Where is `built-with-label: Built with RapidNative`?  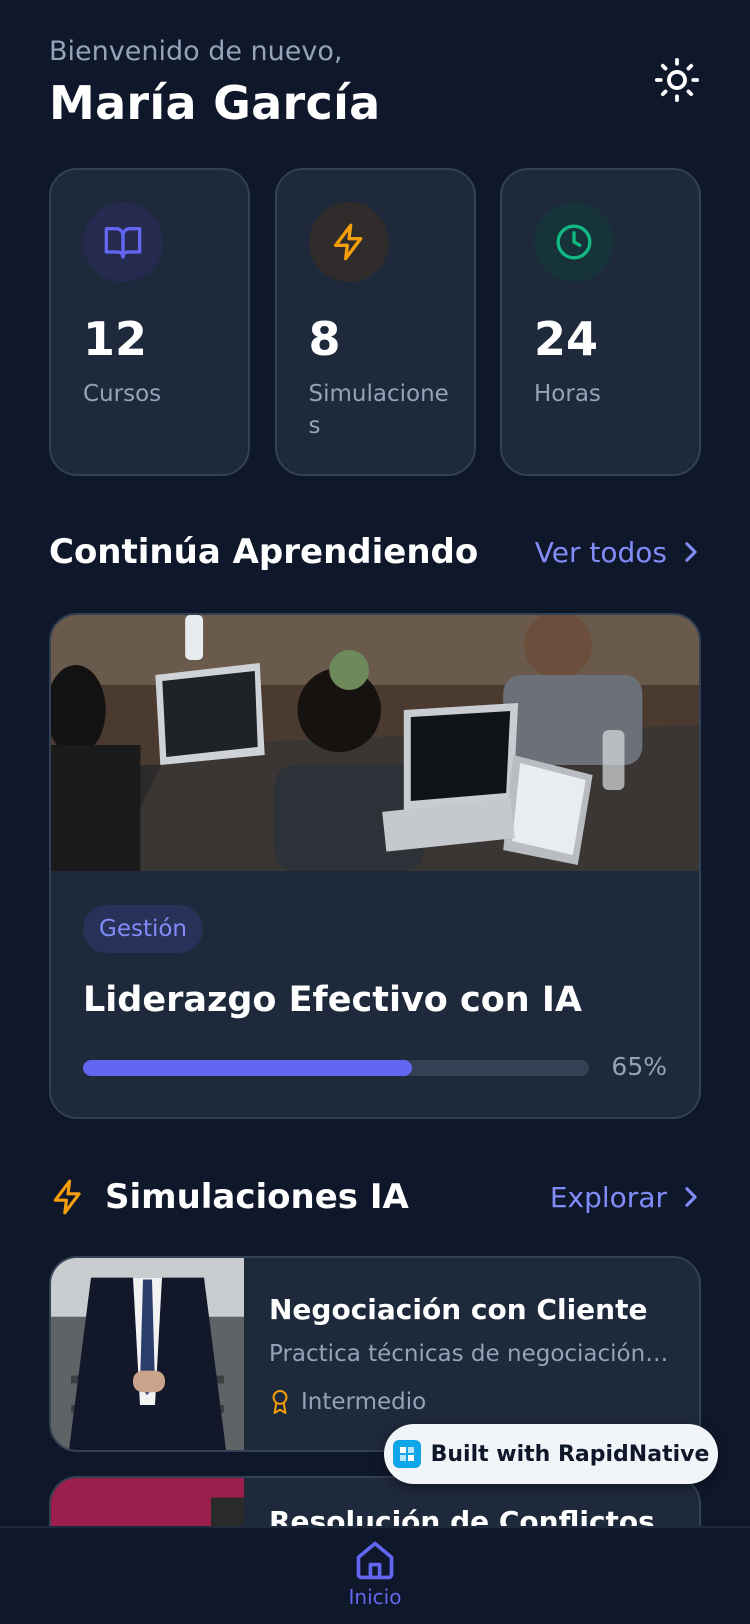
built-with-label: Built with RapidNative is located at coordinates (570, 1454).